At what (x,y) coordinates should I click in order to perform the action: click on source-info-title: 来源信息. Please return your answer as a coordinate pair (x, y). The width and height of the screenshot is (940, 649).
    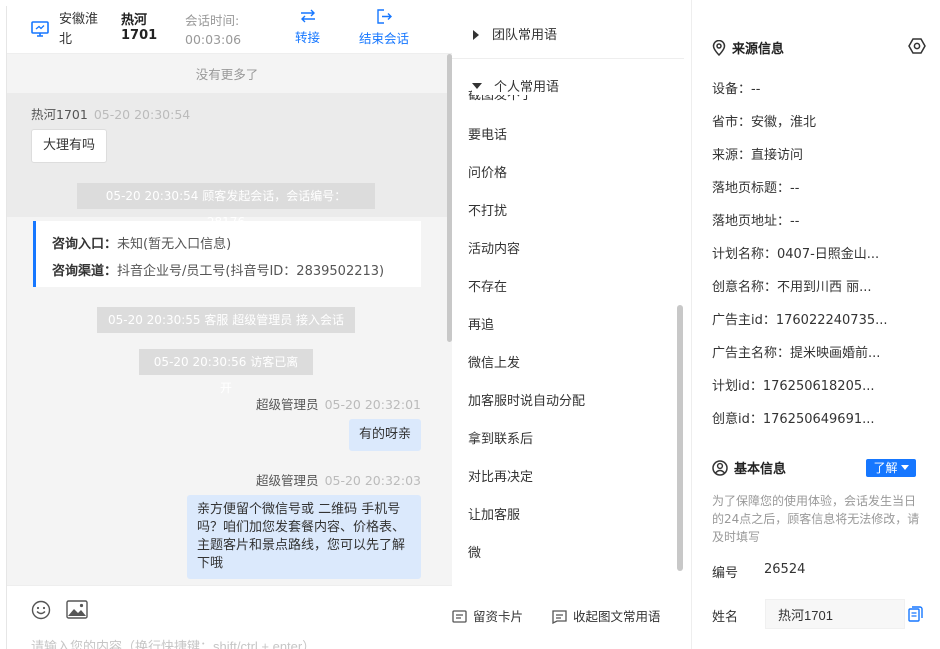
    Looking at the image, I should click on (748, 47).